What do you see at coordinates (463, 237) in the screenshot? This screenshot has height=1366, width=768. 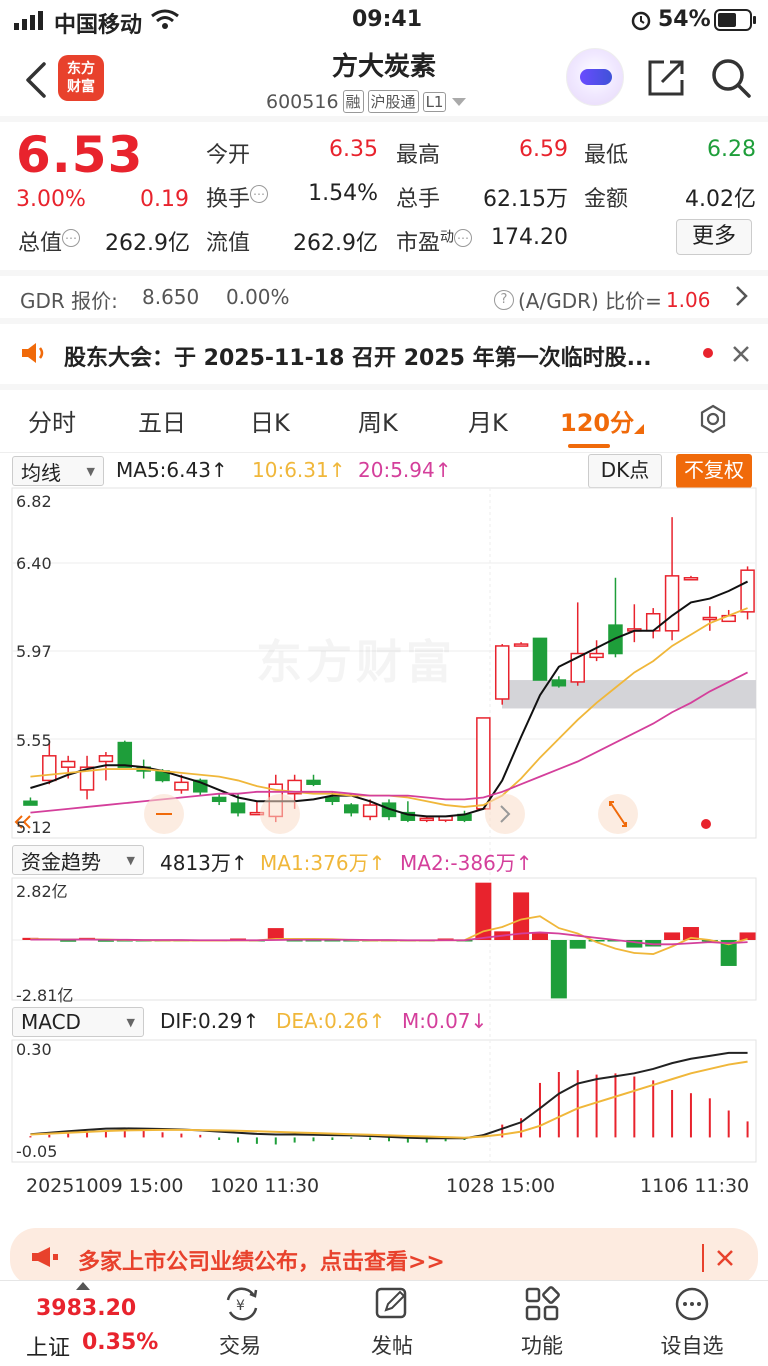 I see `info-icon: ⋯` at bounding box center [463, 237].